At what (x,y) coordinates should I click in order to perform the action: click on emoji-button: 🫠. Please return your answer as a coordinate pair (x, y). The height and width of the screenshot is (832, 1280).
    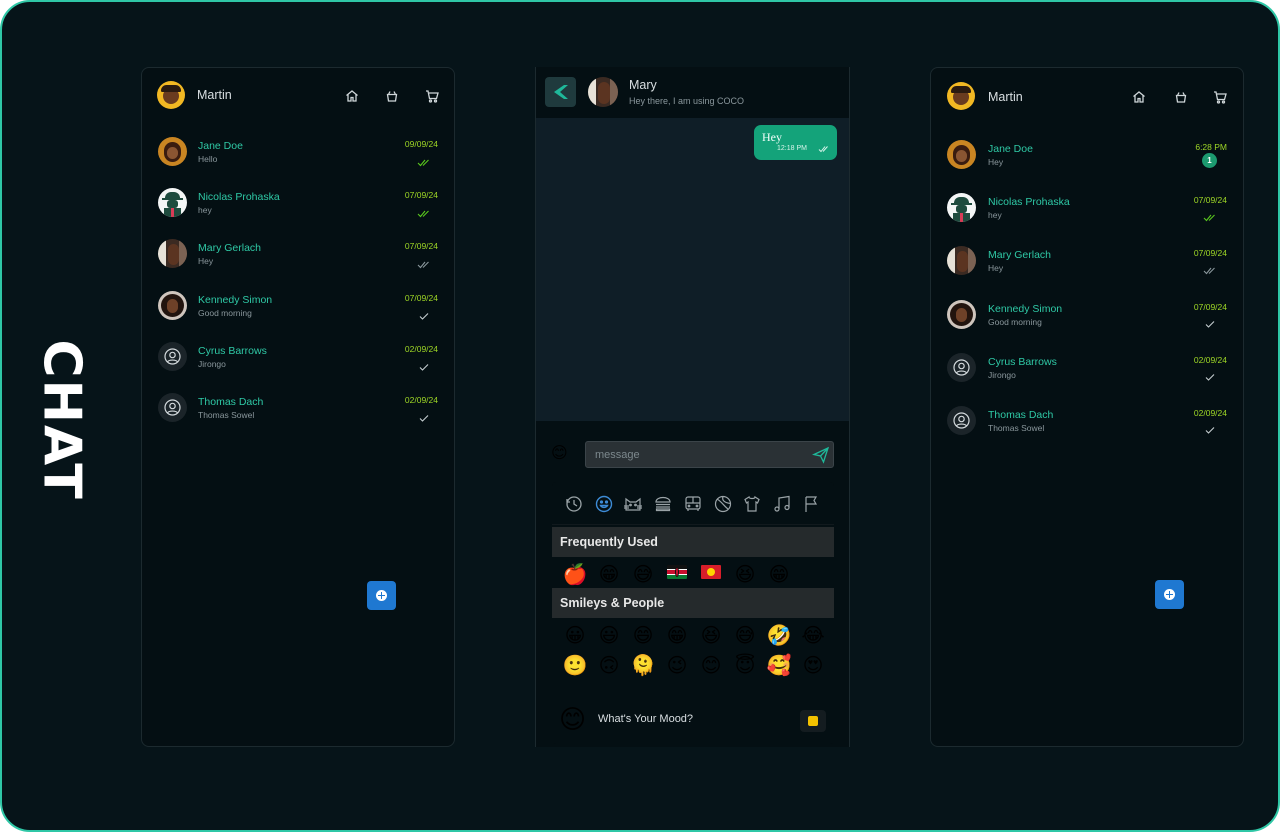
    Looking at the image, I should click on (643, 666).